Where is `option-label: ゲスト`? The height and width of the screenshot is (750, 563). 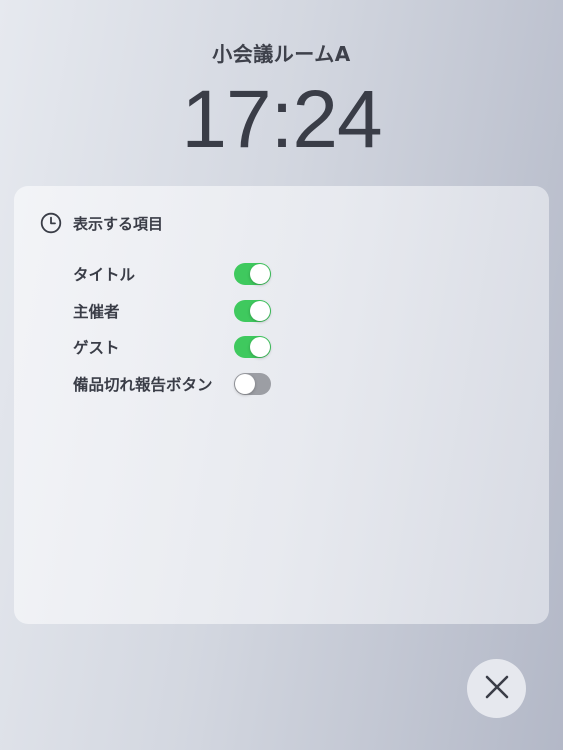
option-label: ゲスト is located at coordinates (96, 348).